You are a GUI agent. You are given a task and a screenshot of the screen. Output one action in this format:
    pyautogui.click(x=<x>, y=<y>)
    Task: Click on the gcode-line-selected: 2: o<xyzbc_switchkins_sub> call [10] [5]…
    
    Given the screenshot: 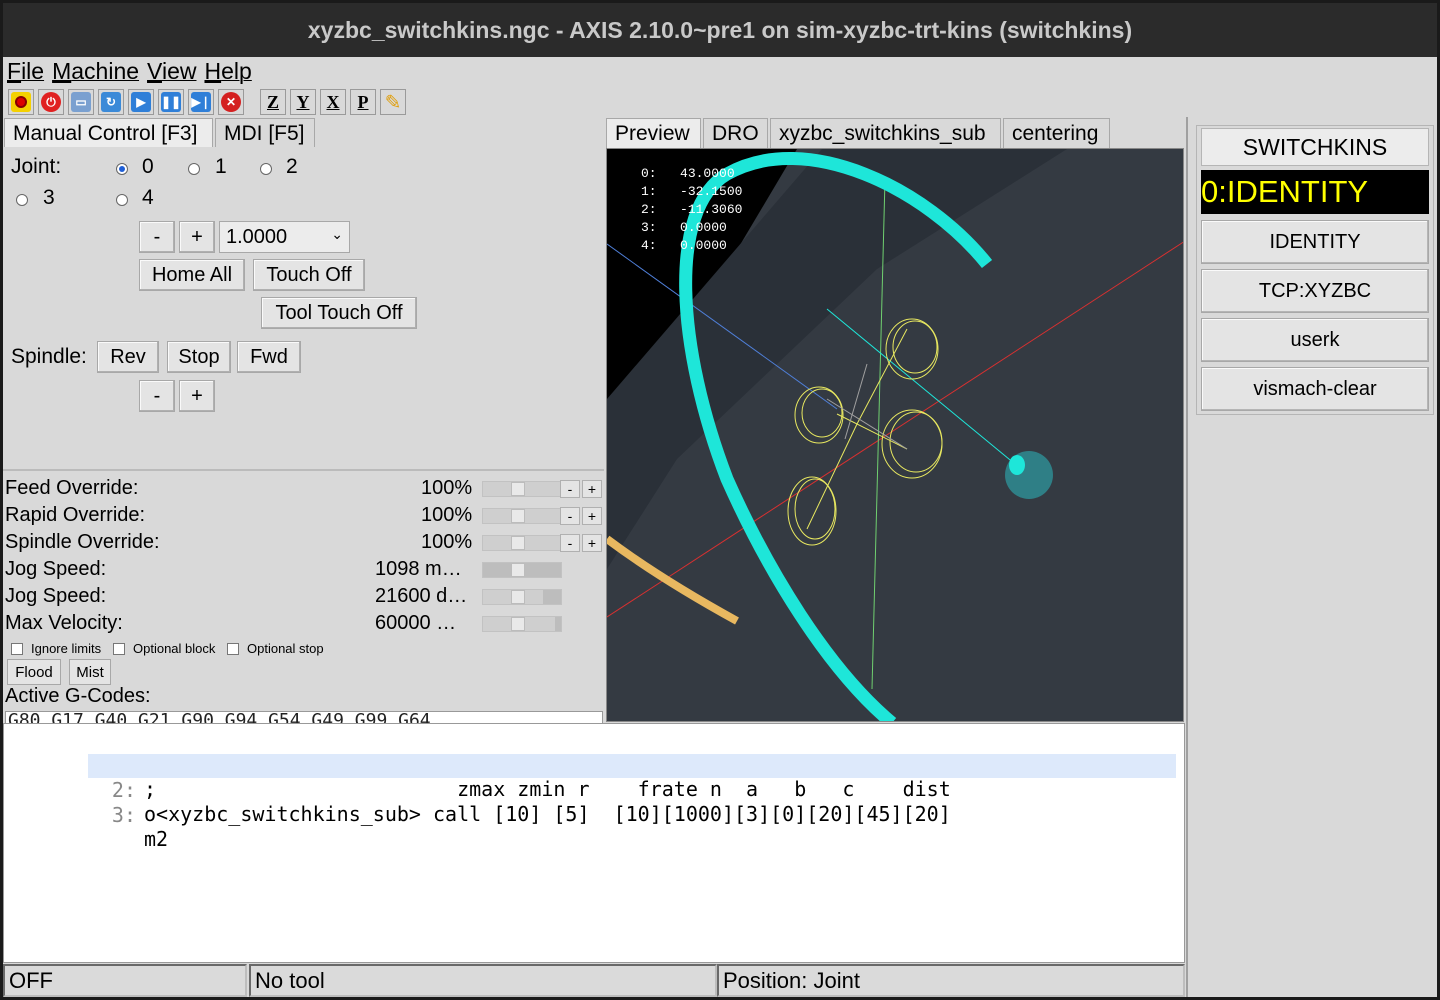 What is the action you would take?
    pyautogui.click(x=632, y=790)
    